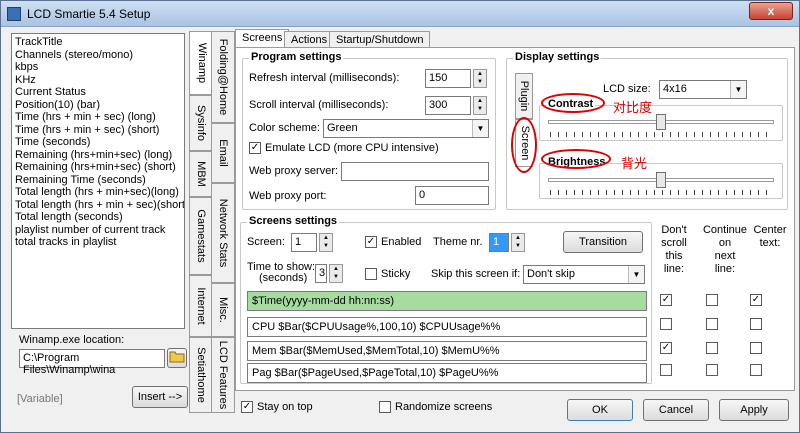  What do you see at coordinates (201, 375) in the screenshot?
I see `vtab-setiathome: Setiathome` at bounding box center [201, 375].